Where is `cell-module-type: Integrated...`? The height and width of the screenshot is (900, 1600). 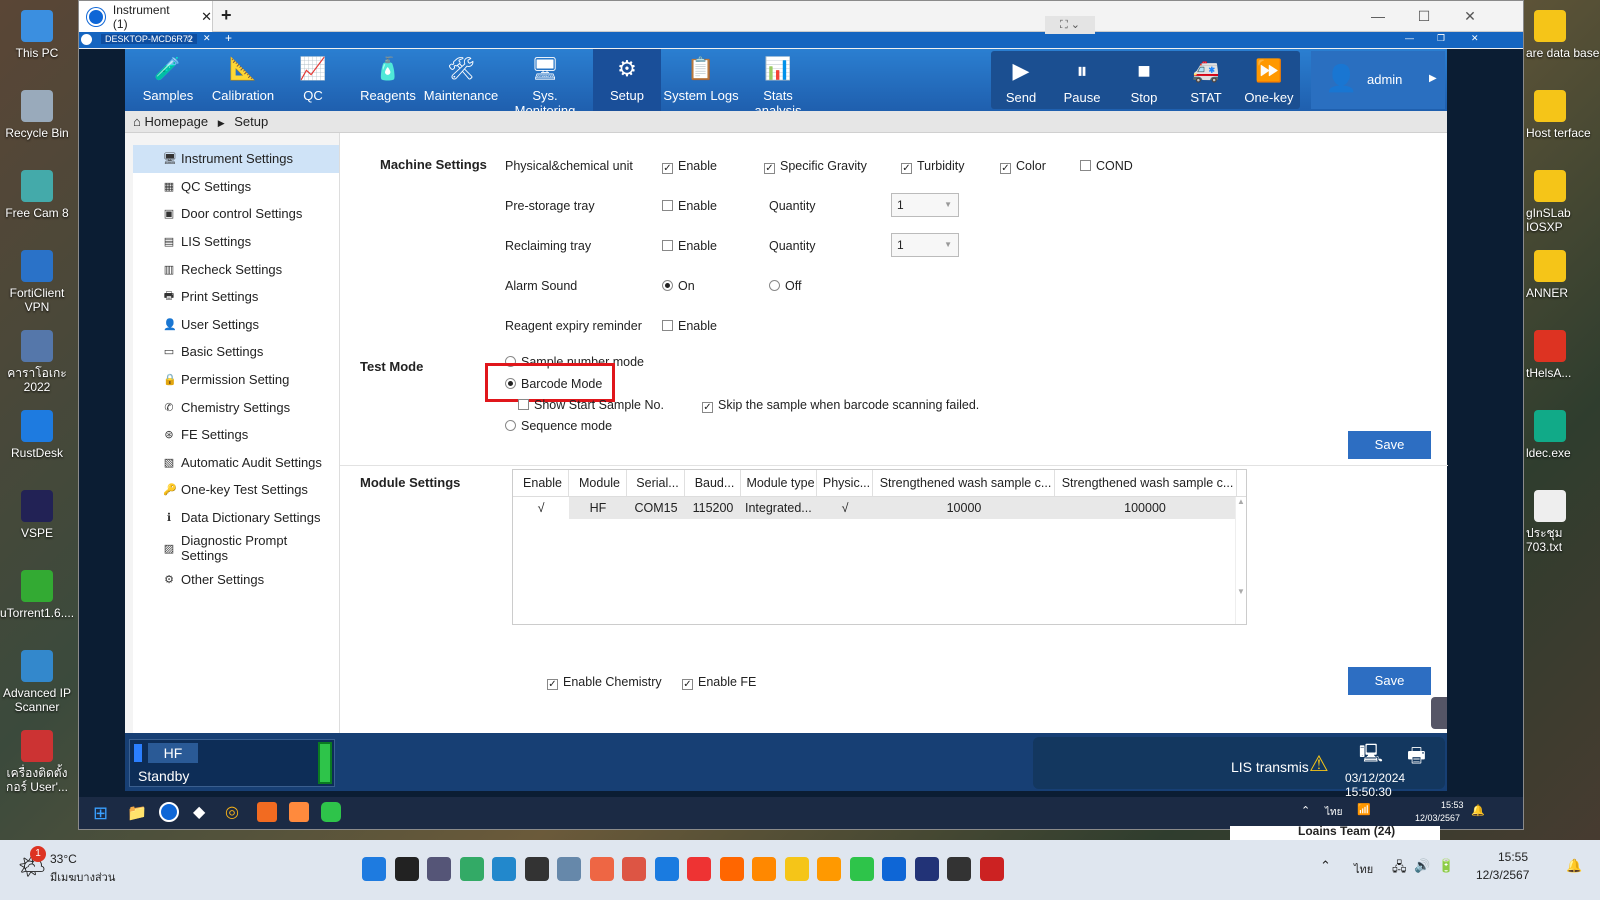 cell-module-type: Integrated... is located at coordinates (779, 508).